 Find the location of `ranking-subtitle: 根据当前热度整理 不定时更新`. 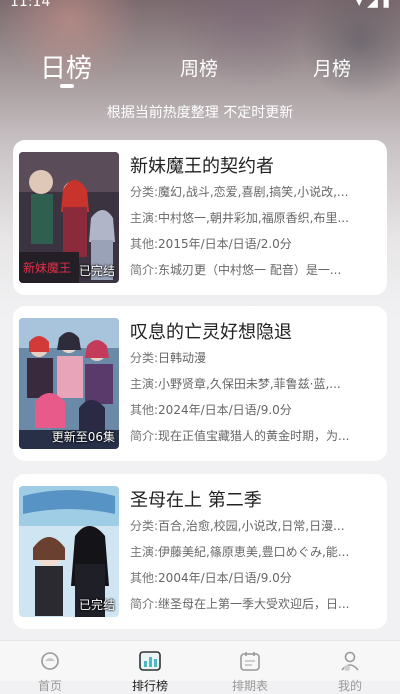

ranking-subtitle: 根据当前热度整理 不定时更新 is located at coordinates (200, 113).